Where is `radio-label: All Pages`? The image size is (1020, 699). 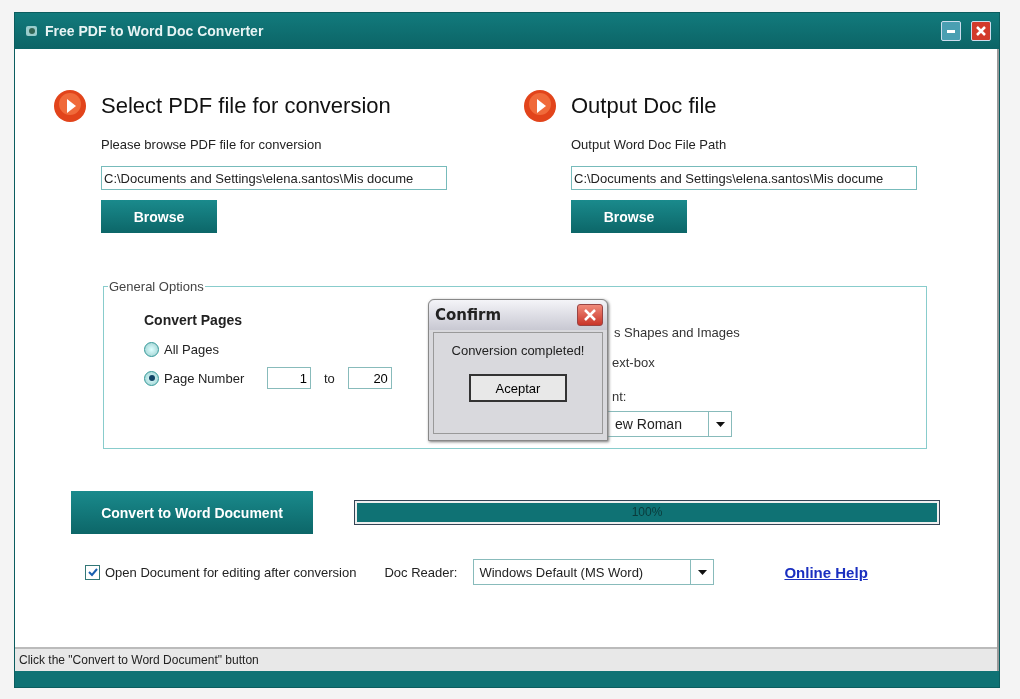
radio-label: All Pages is located at coordinates (191, 349).